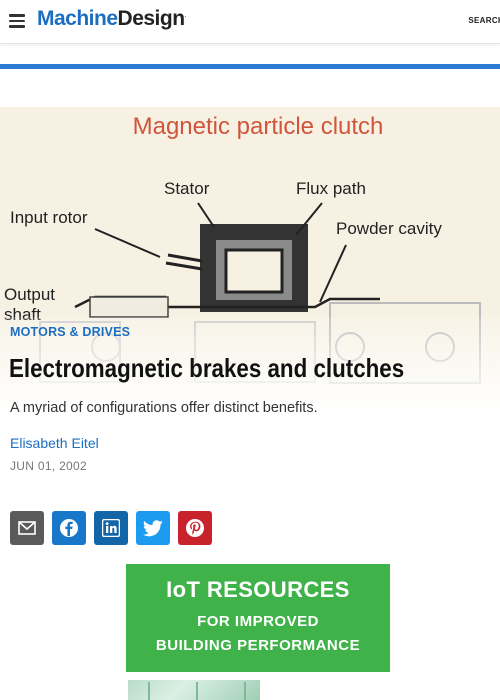 The width and height of the screenshot is (500, 700). I want to click on site-header: MachineDesign. SEARCH, so click(250, 22).